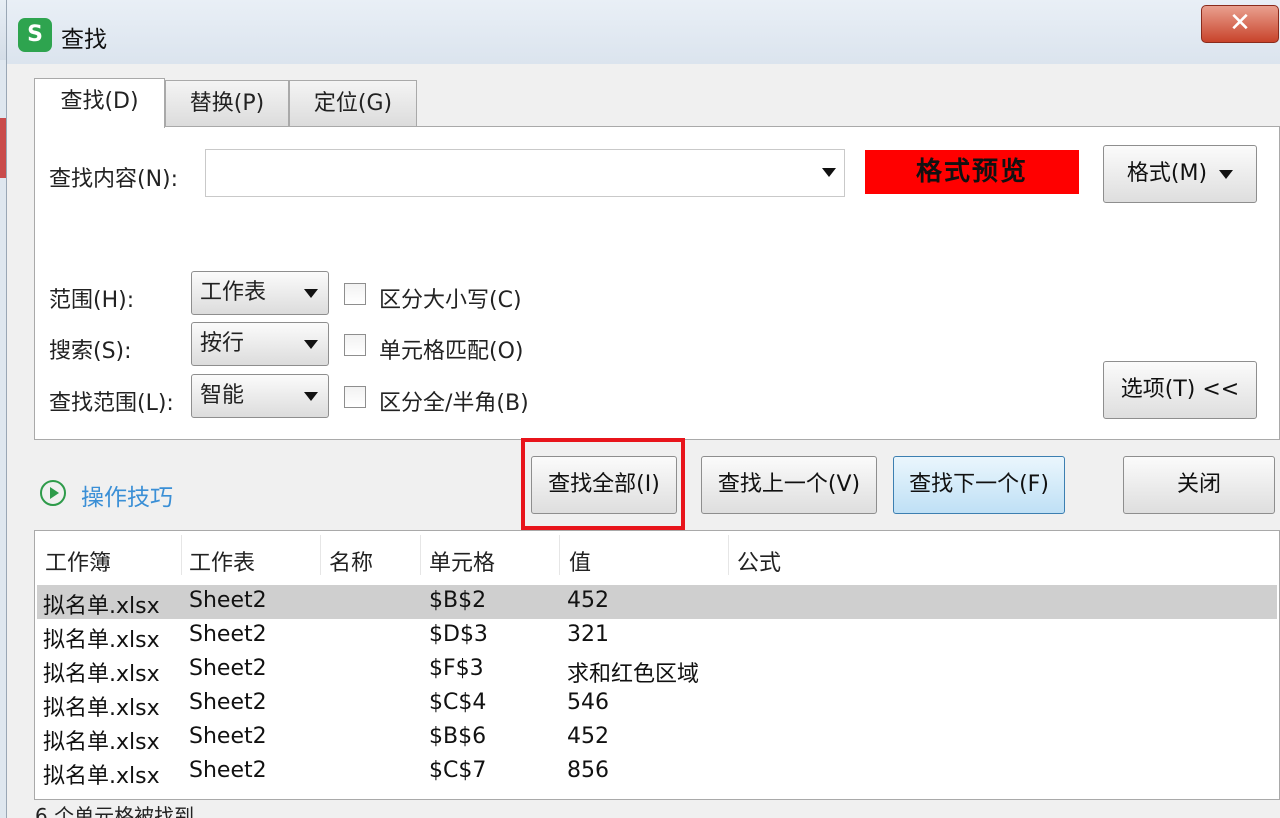 This screenshot has width=1280, height=818. I want to click on options-toggle-button: 选项(T) <<, so click(1180, 390).